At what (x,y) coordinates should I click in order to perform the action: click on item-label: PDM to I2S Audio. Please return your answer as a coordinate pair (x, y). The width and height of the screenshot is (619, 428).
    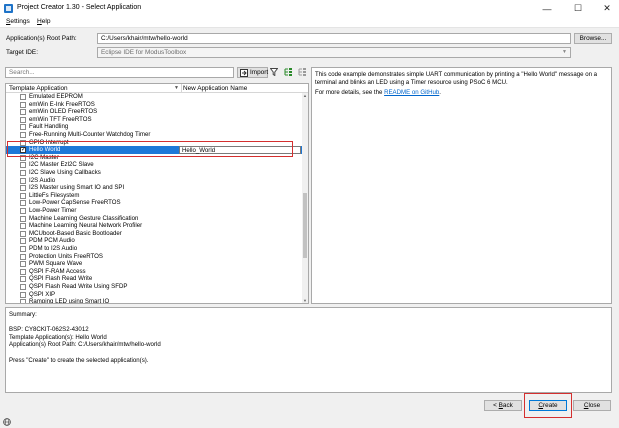
    Looking at the image, I should click on (53, 248).